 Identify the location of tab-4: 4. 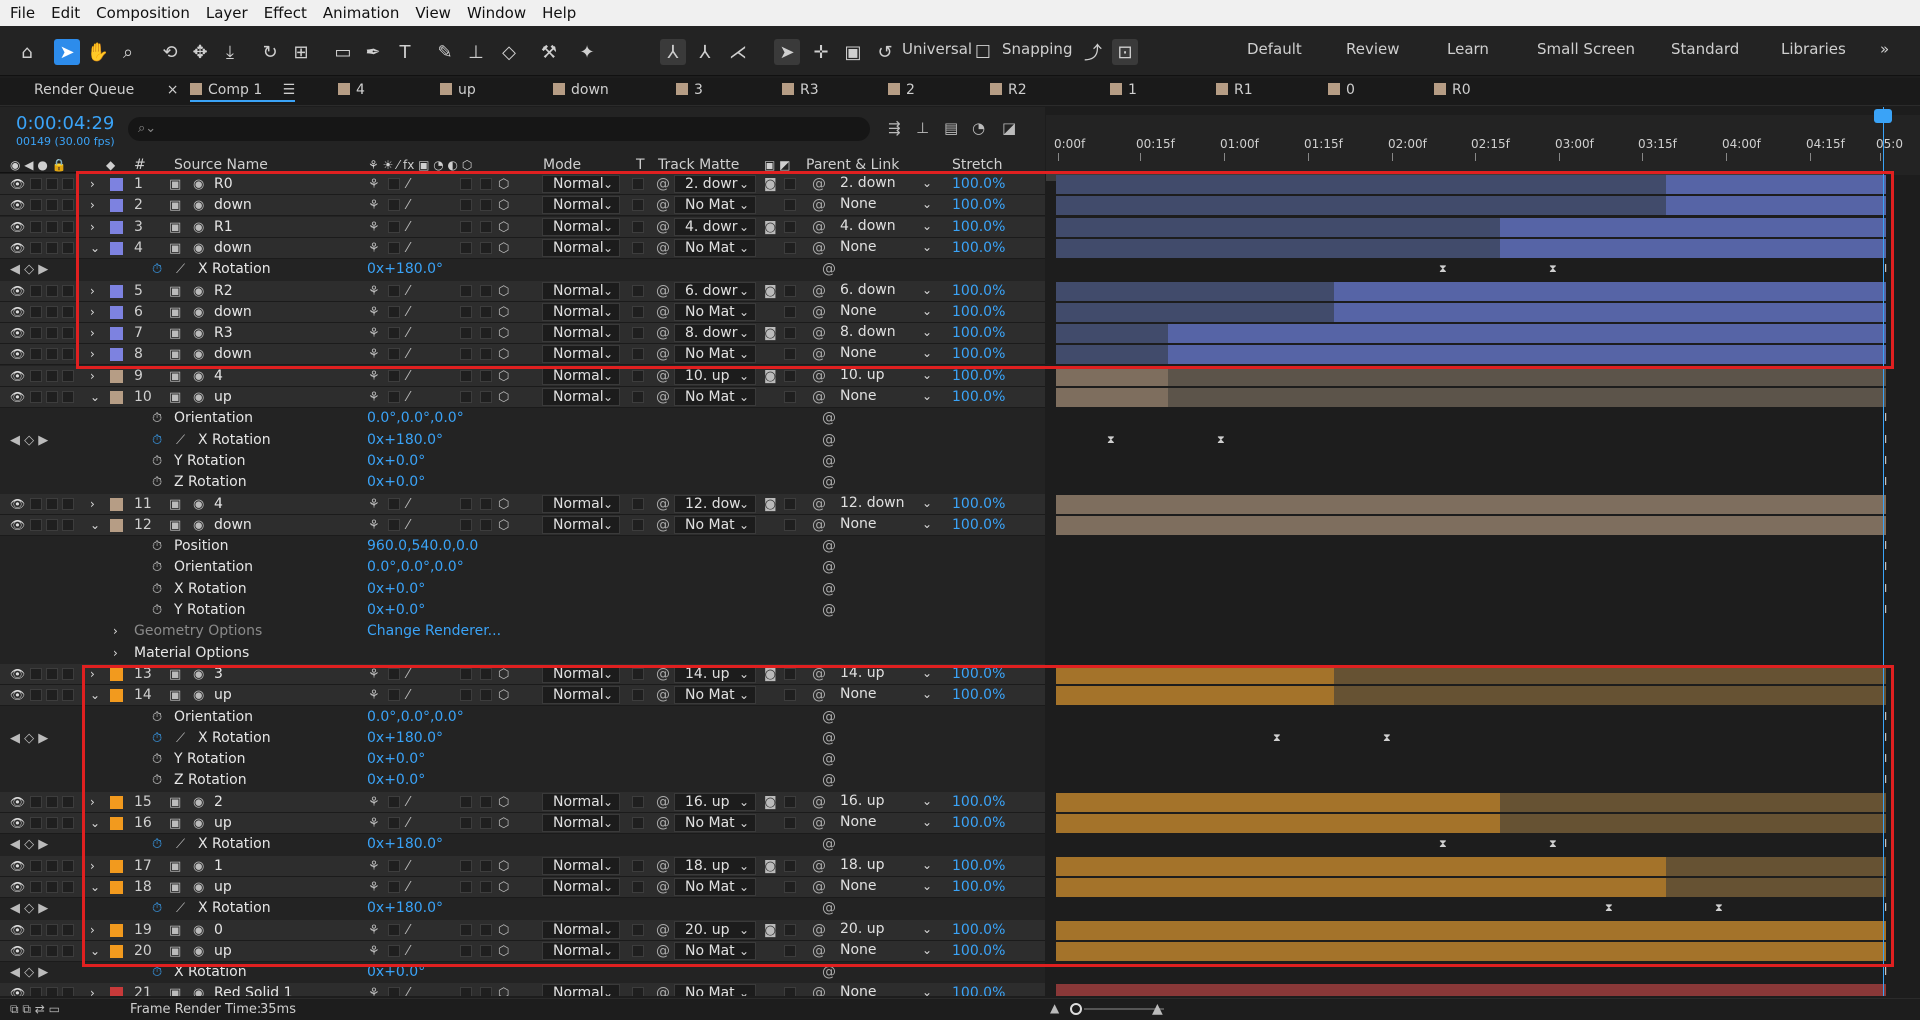
(351, 90).